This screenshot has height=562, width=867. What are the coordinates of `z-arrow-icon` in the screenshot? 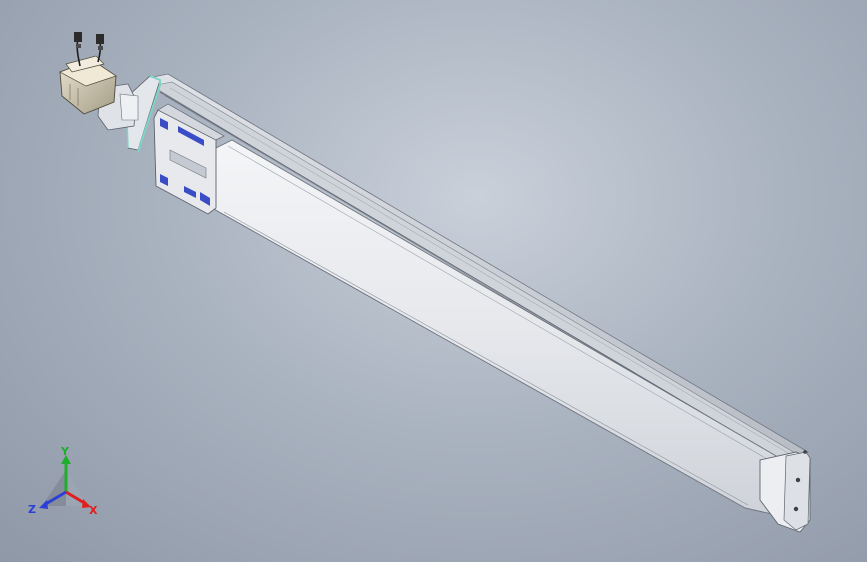 It's located at (43, 504).